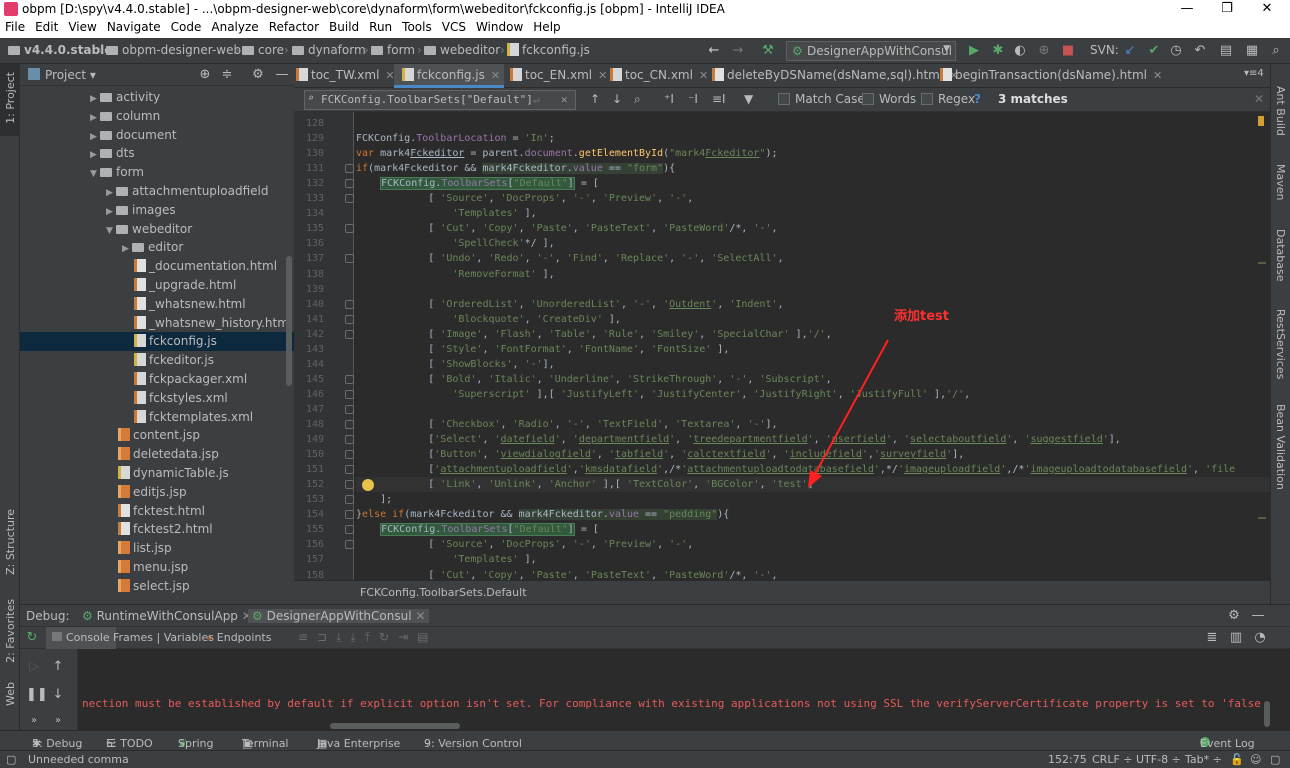 This screenshot has width=1290, height=768. Describe the element at coordinates (1236, 638) in the screenshot. I see `restore-layout-icon: ▥` at that location.